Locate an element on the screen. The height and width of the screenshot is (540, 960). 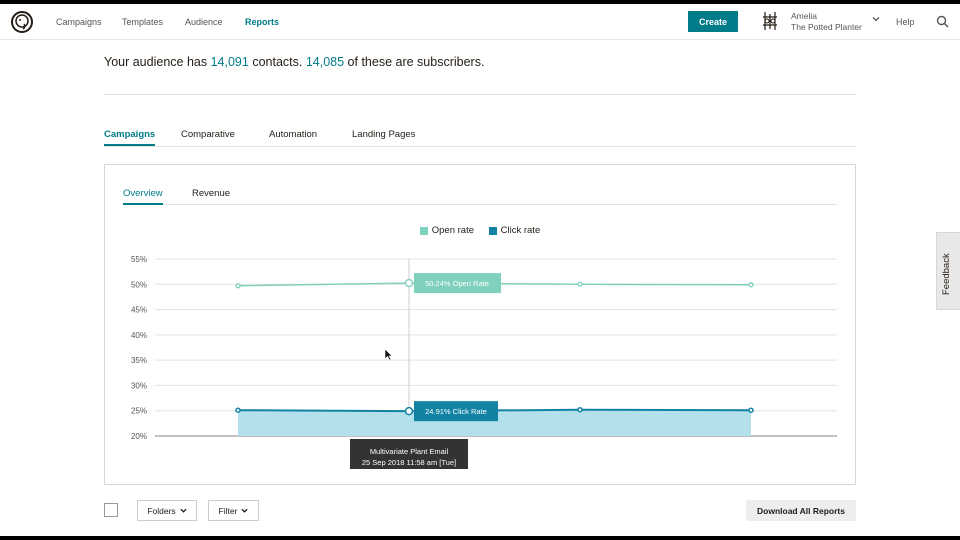
y-tick-label: 25% is located at coordinates (139, 411).